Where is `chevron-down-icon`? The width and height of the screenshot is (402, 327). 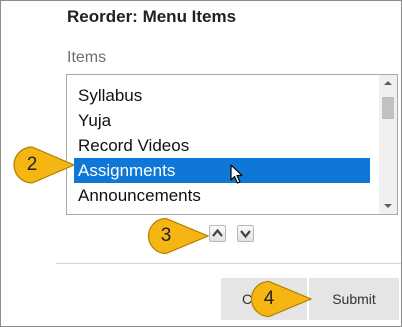
chevron-down-icon is located at coordinates (245, 234).